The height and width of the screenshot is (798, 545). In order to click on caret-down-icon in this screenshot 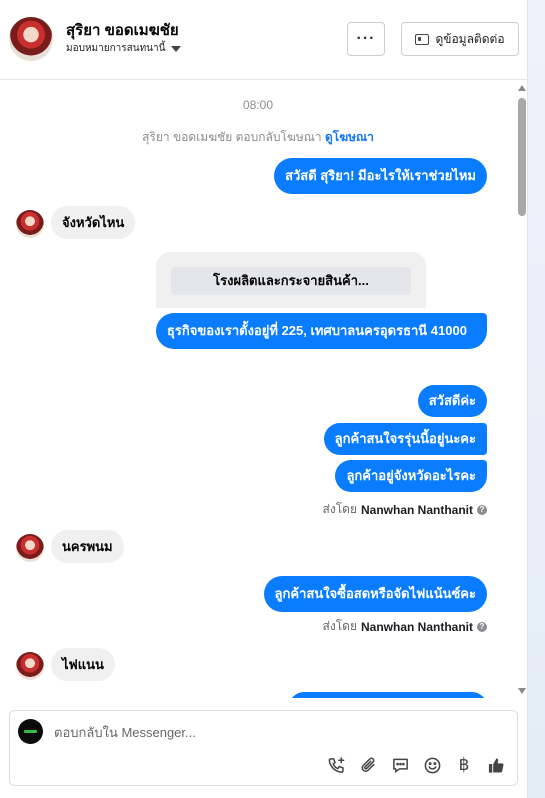, I will do `click(176, 48)`.